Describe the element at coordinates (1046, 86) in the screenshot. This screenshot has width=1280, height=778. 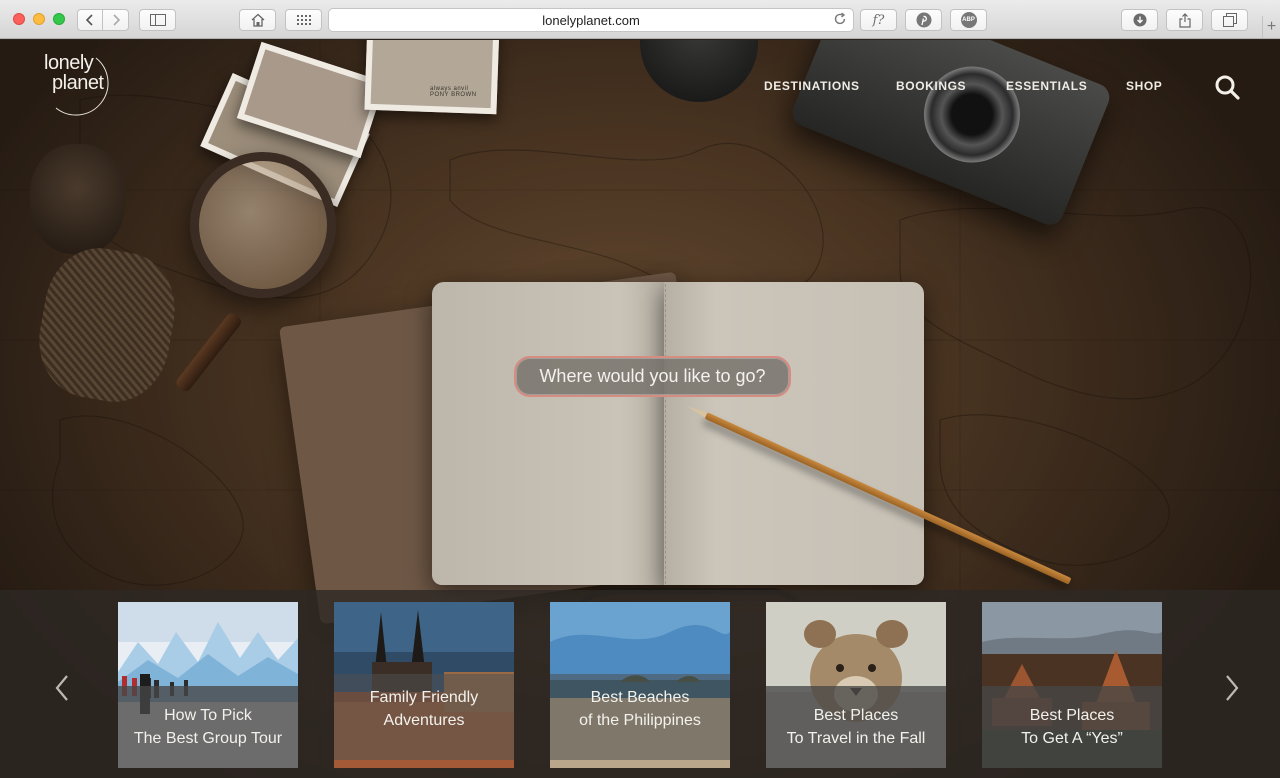
I see `nav-essentials: ESSENTIALS` at that location.